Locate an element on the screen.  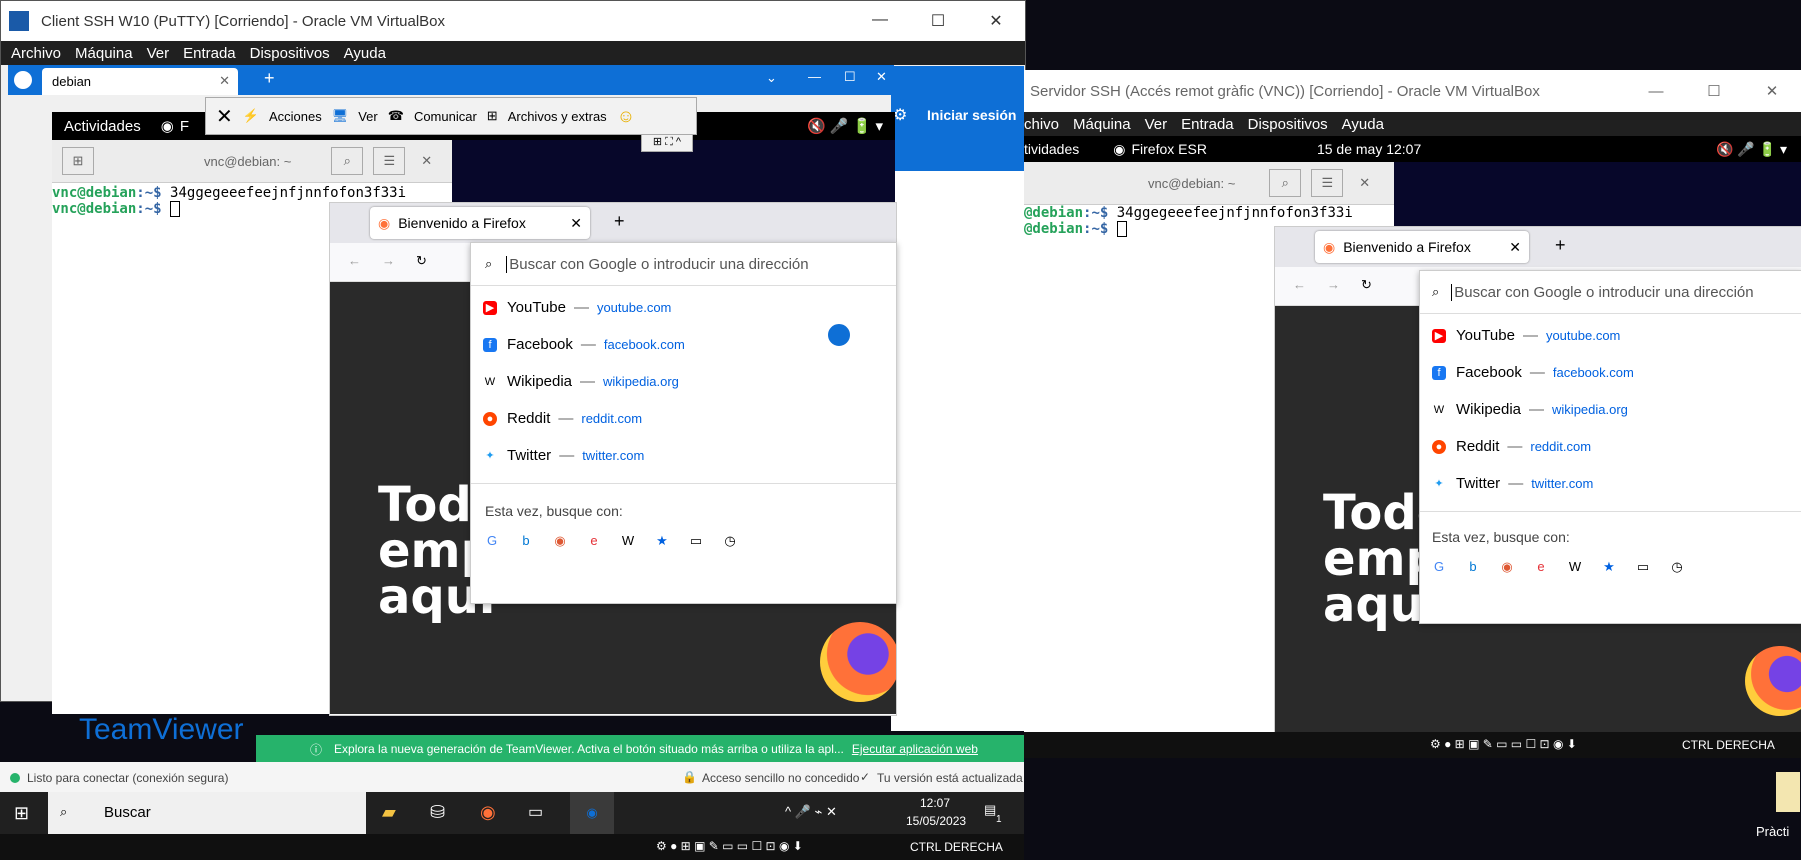
toolbar-handle: ⊞ ⛶ ^ is located at coordinates (667, 143).